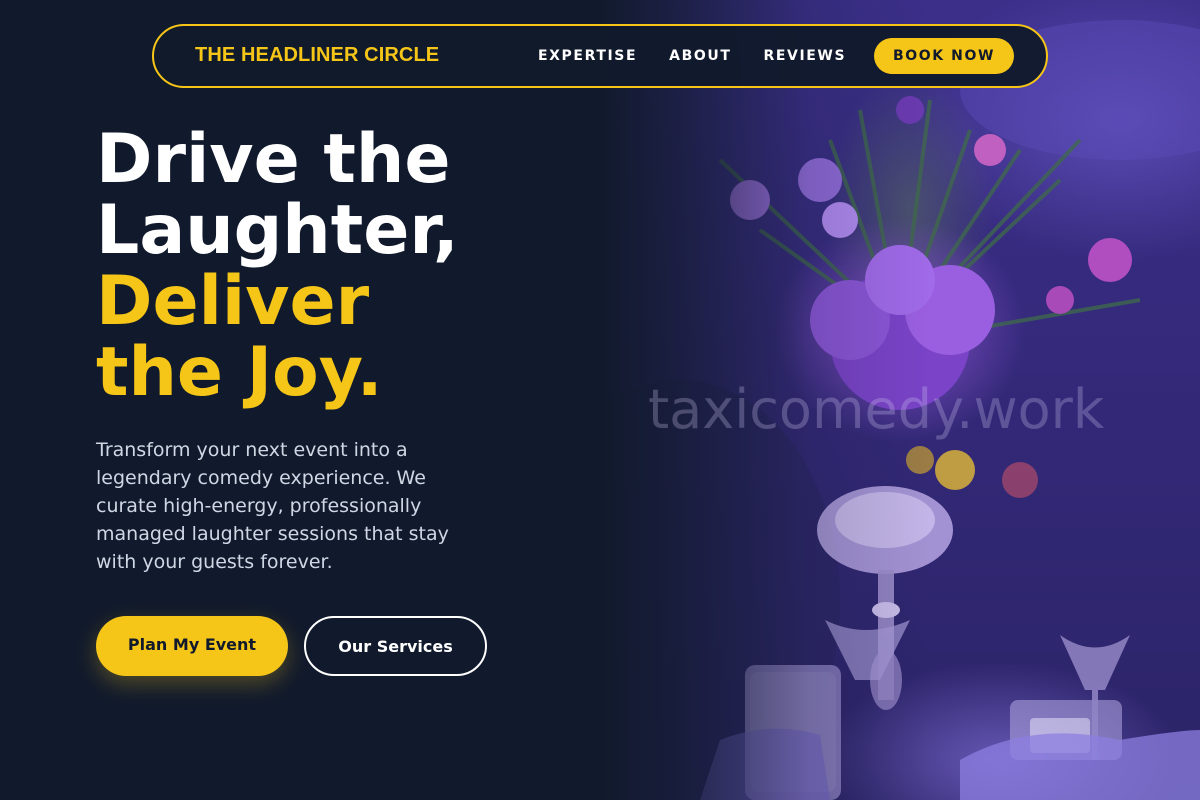 Image resolution: width=1200 pixels, height=800 pixels. I want to click on nav-links: EXPERTISE ABOUT REVIEWS, so click(708, 56).